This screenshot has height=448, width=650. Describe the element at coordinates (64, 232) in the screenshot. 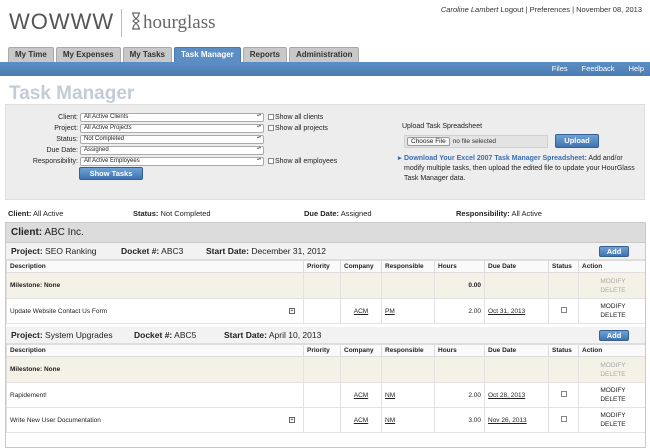

I see `client-name: ABC Inc.` at that location.